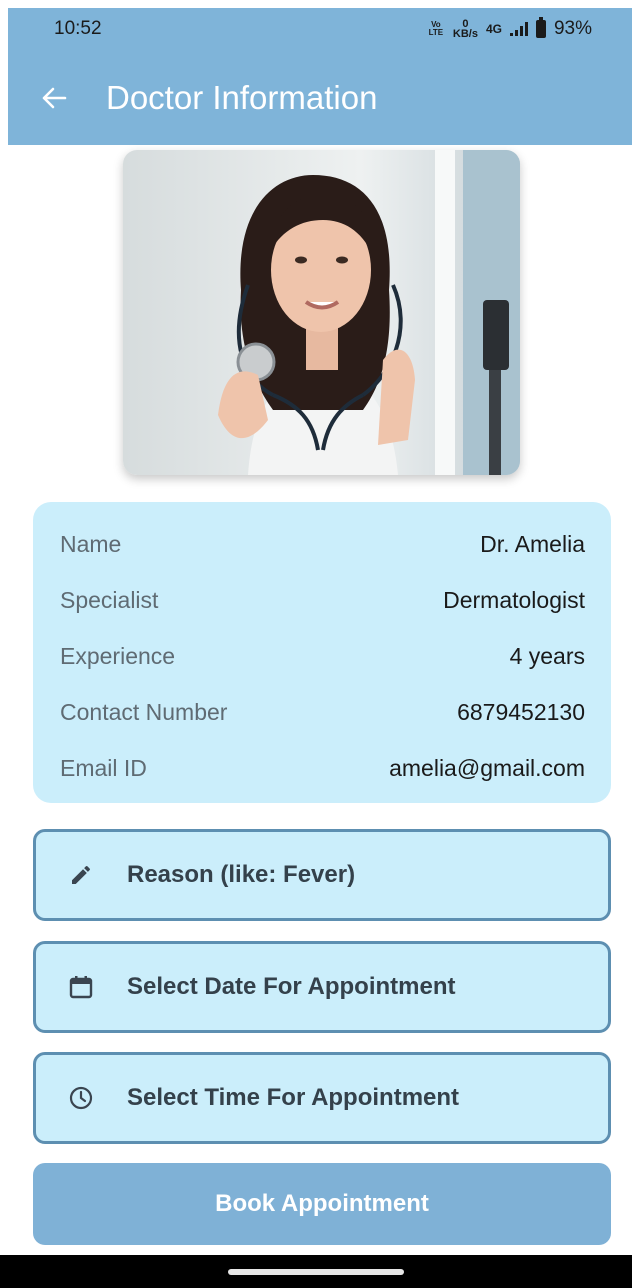 The image size is (632, 1288). I want to click on network-type: 4G, so click(493, 29).